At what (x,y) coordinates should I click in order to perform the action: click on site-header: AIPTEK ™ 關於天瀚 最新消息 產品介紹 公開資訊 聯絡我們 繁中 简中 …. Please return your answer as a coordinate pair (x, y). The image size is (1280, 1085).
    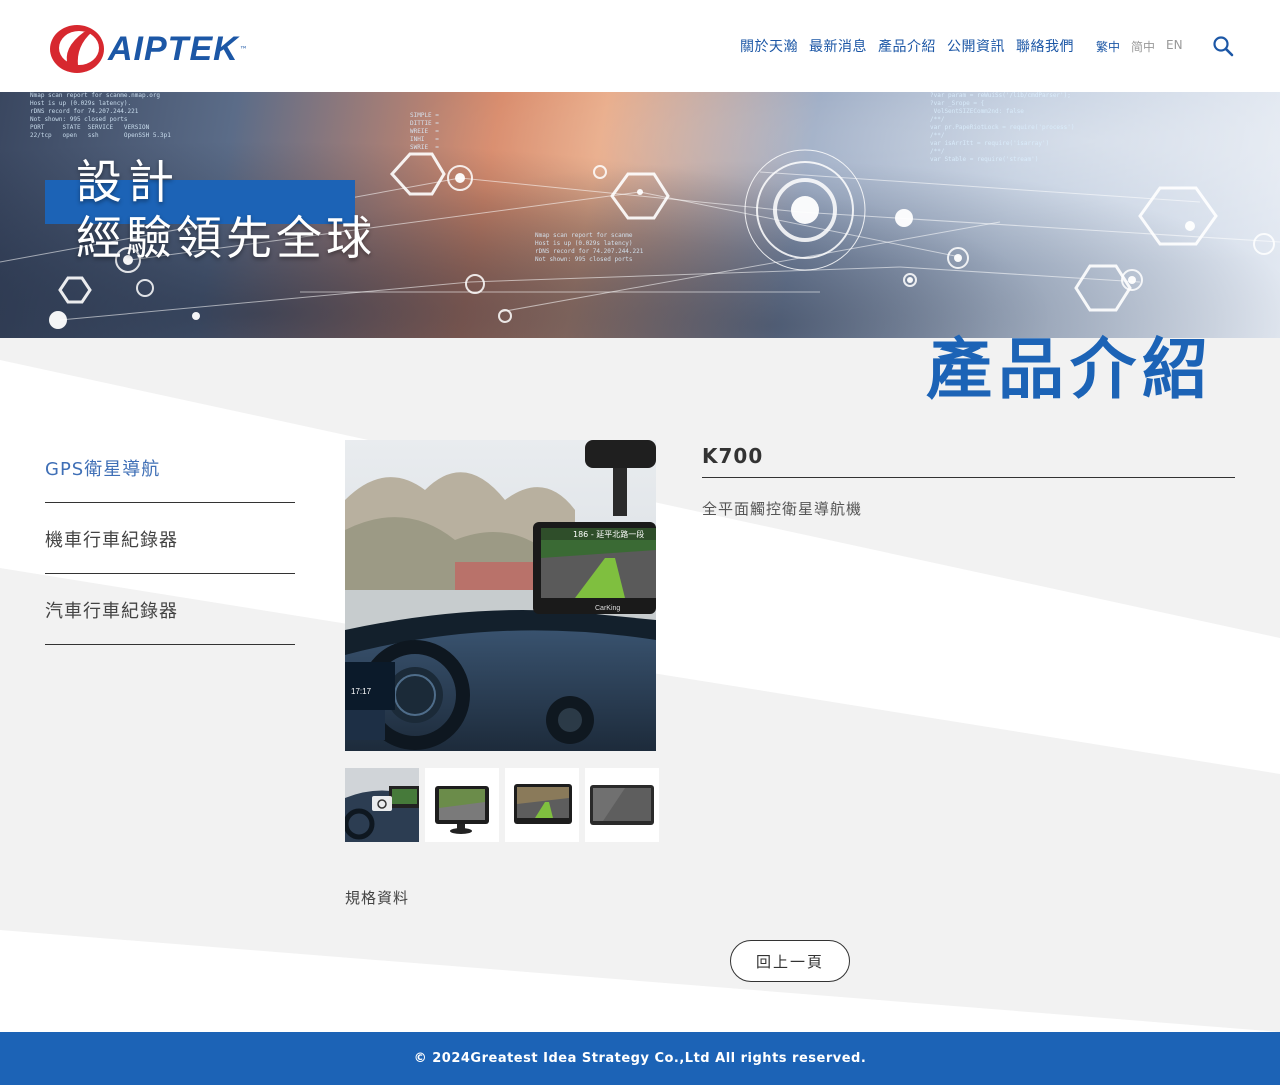
    Looking at the image, I should click on (640, 46).